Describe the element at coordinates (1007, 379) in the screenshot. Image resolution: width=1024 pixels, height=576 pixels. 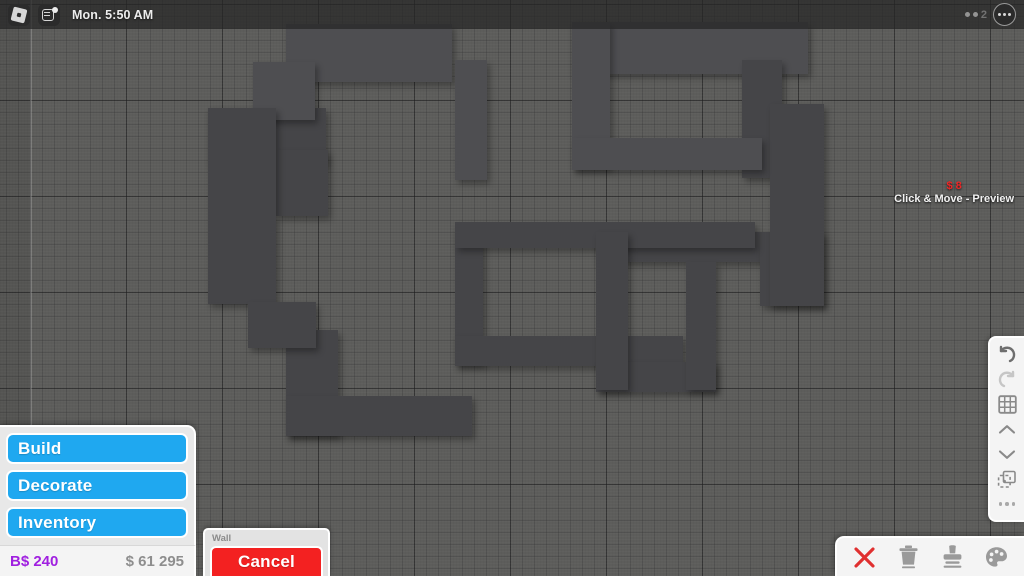
I see `redo-icon` at that location.